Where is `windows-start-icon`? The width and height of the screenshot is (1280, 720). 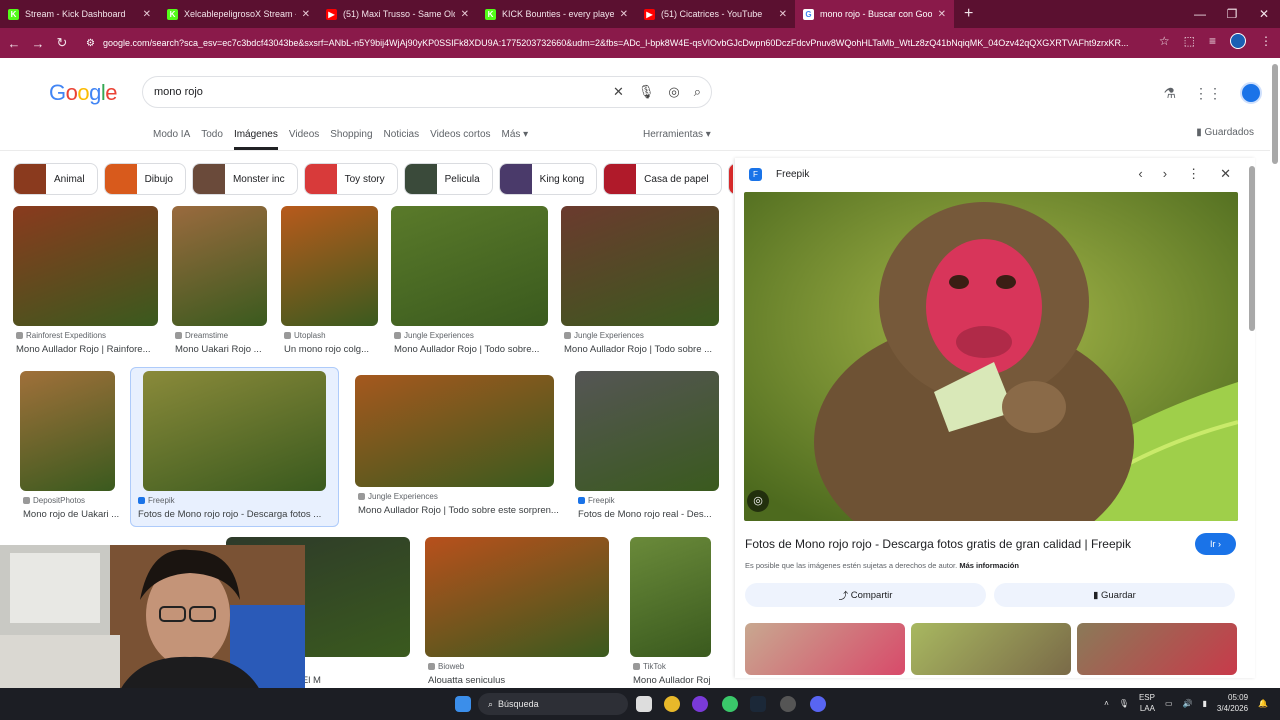 windows-start-icon is located at coordinates (463, 704).